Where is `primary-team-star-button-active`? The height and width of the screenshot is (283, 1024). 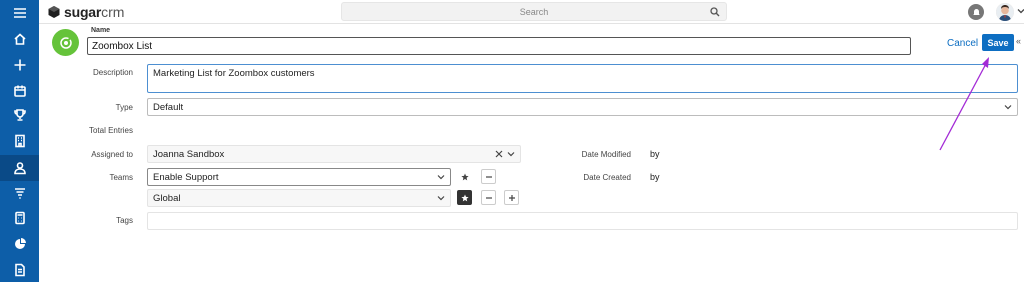 primary-team-star-button-active is located at coordinates (464, 197).